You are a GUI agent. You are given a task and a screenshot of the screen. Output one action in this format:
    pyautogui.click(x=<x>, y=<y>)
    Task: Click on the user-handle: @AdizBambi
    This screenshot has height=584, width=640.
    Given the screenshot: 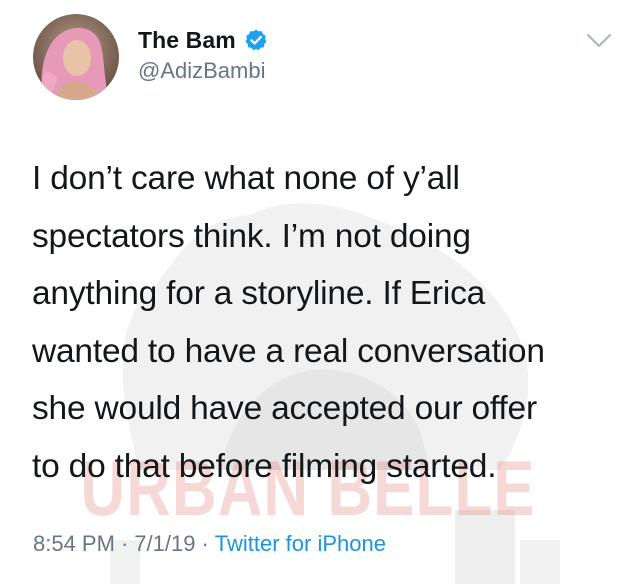 What is the action you would take?
    pyautogui.click(x=202, y=71)
    